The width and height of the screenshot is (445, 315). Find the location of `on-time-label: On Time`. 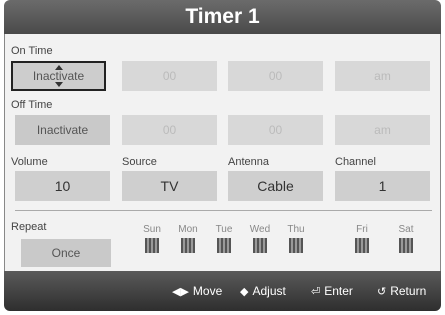

on-time-label: On Time is located at coordinates (32, 51).